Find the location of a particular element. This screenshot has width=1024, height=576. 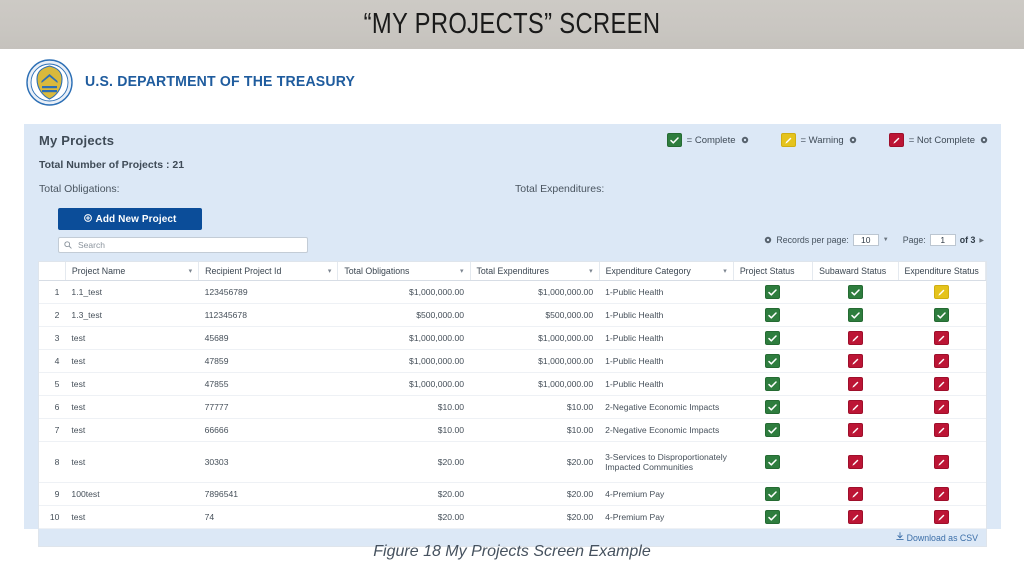

cell-expenditure-category: 4-Premium Pay is located at coordinates (666, 494).